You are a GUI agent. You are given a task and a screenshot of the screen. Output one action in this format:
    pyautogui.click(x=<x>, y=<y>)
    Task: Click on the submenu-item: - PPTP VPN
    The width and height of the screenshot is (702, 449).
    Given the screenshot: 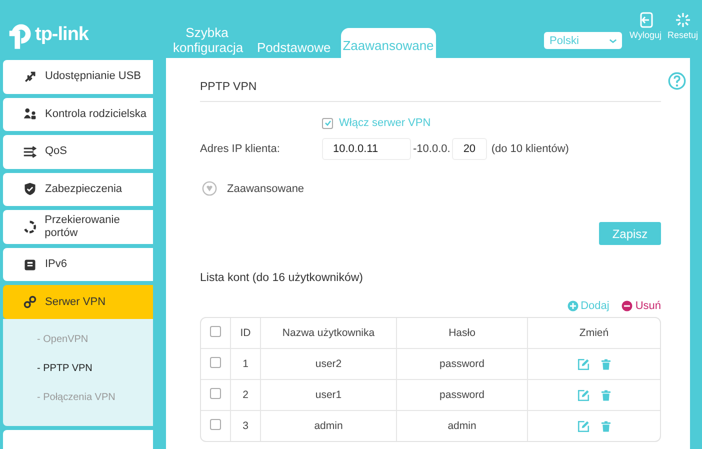 What is the action you would take?
    pyautogui.click(x=64, y=368)
    